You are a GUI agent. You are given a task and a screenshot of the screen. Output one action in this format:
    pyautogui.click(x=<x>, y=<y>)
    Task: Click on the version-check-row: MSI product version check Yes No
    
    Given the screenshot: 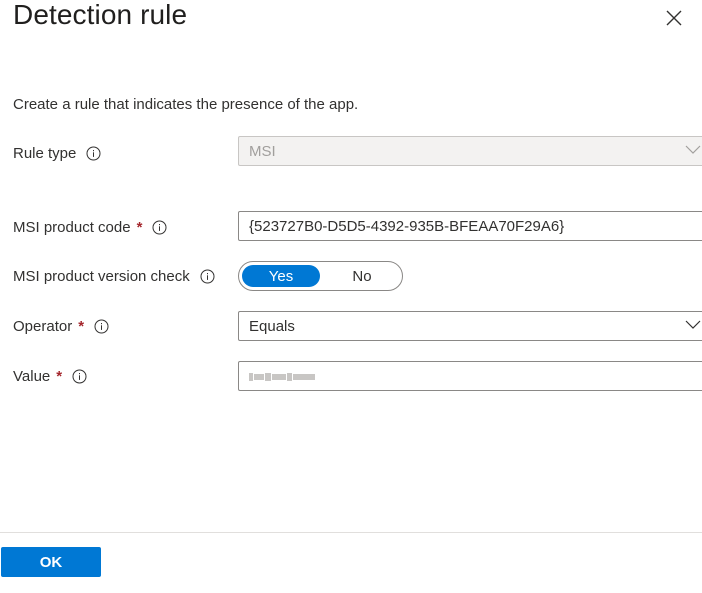 What is the action you would take?
    pyautogui.click(x=351, y=276)
    